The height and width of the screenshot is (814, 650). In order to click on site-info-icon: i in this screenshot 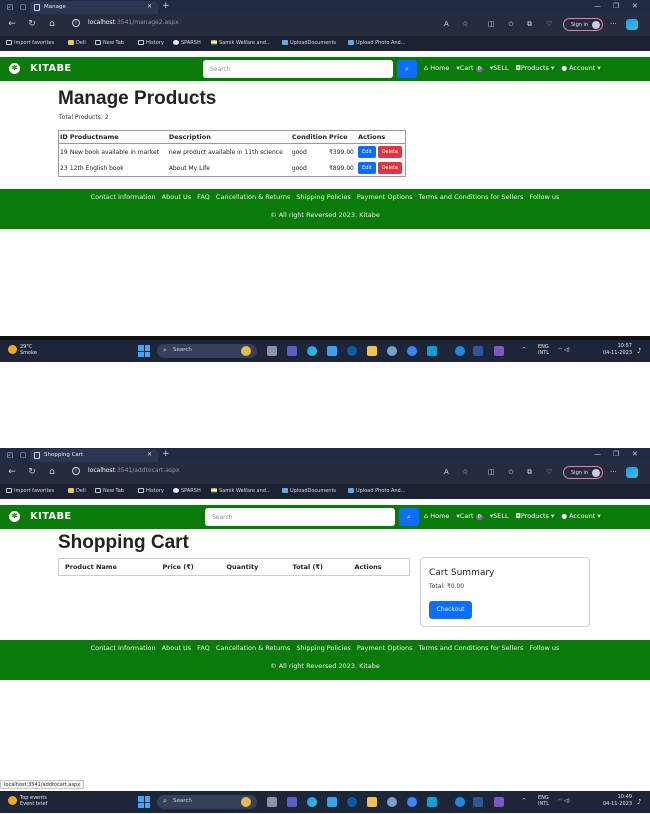, I will do `click(76, 471)`.